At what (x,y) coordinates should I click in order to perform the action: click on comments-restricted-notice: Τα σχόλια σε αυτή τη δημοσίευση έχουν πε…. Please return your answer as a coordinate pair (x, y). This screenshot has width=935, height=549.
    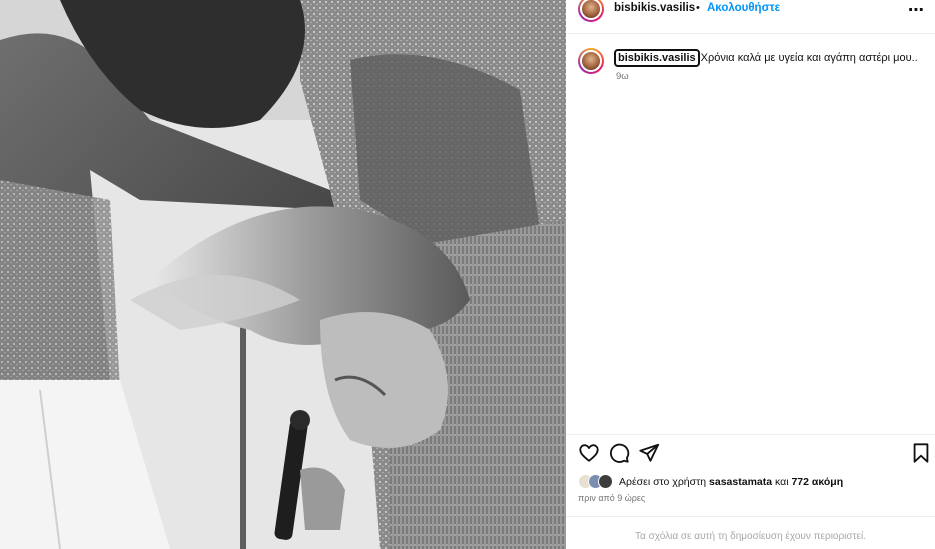
    Looking at the image, I should click on (750, 536).